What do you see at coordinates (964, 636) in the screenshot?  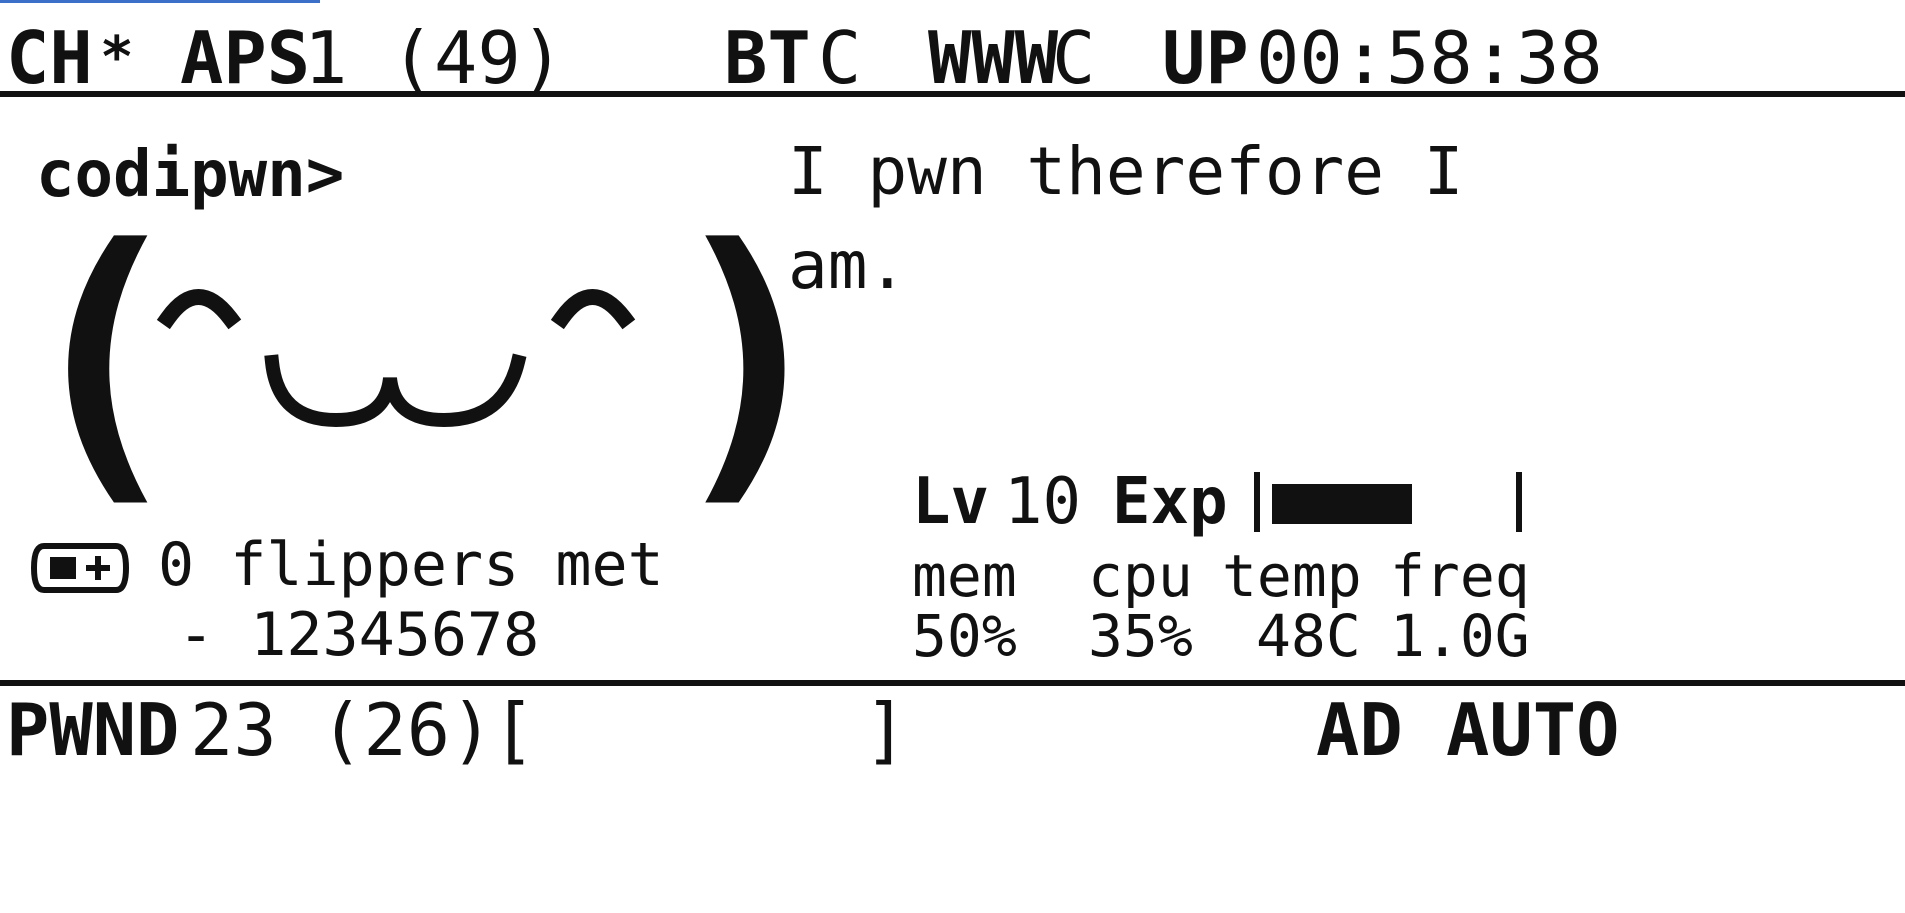 I see `stat-value-mem: 50%` at bounding box center [964, 636].